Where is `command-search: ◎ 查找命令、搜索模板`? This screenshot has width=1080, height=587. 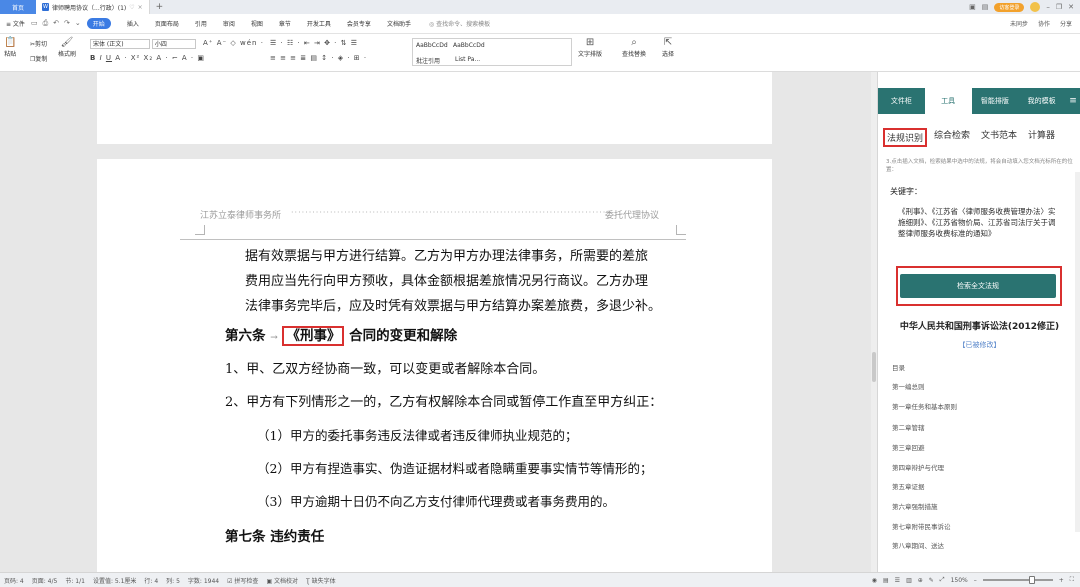
command-search: ◎ 查找命令、搜索模板 is located at coordinates (459, 23).